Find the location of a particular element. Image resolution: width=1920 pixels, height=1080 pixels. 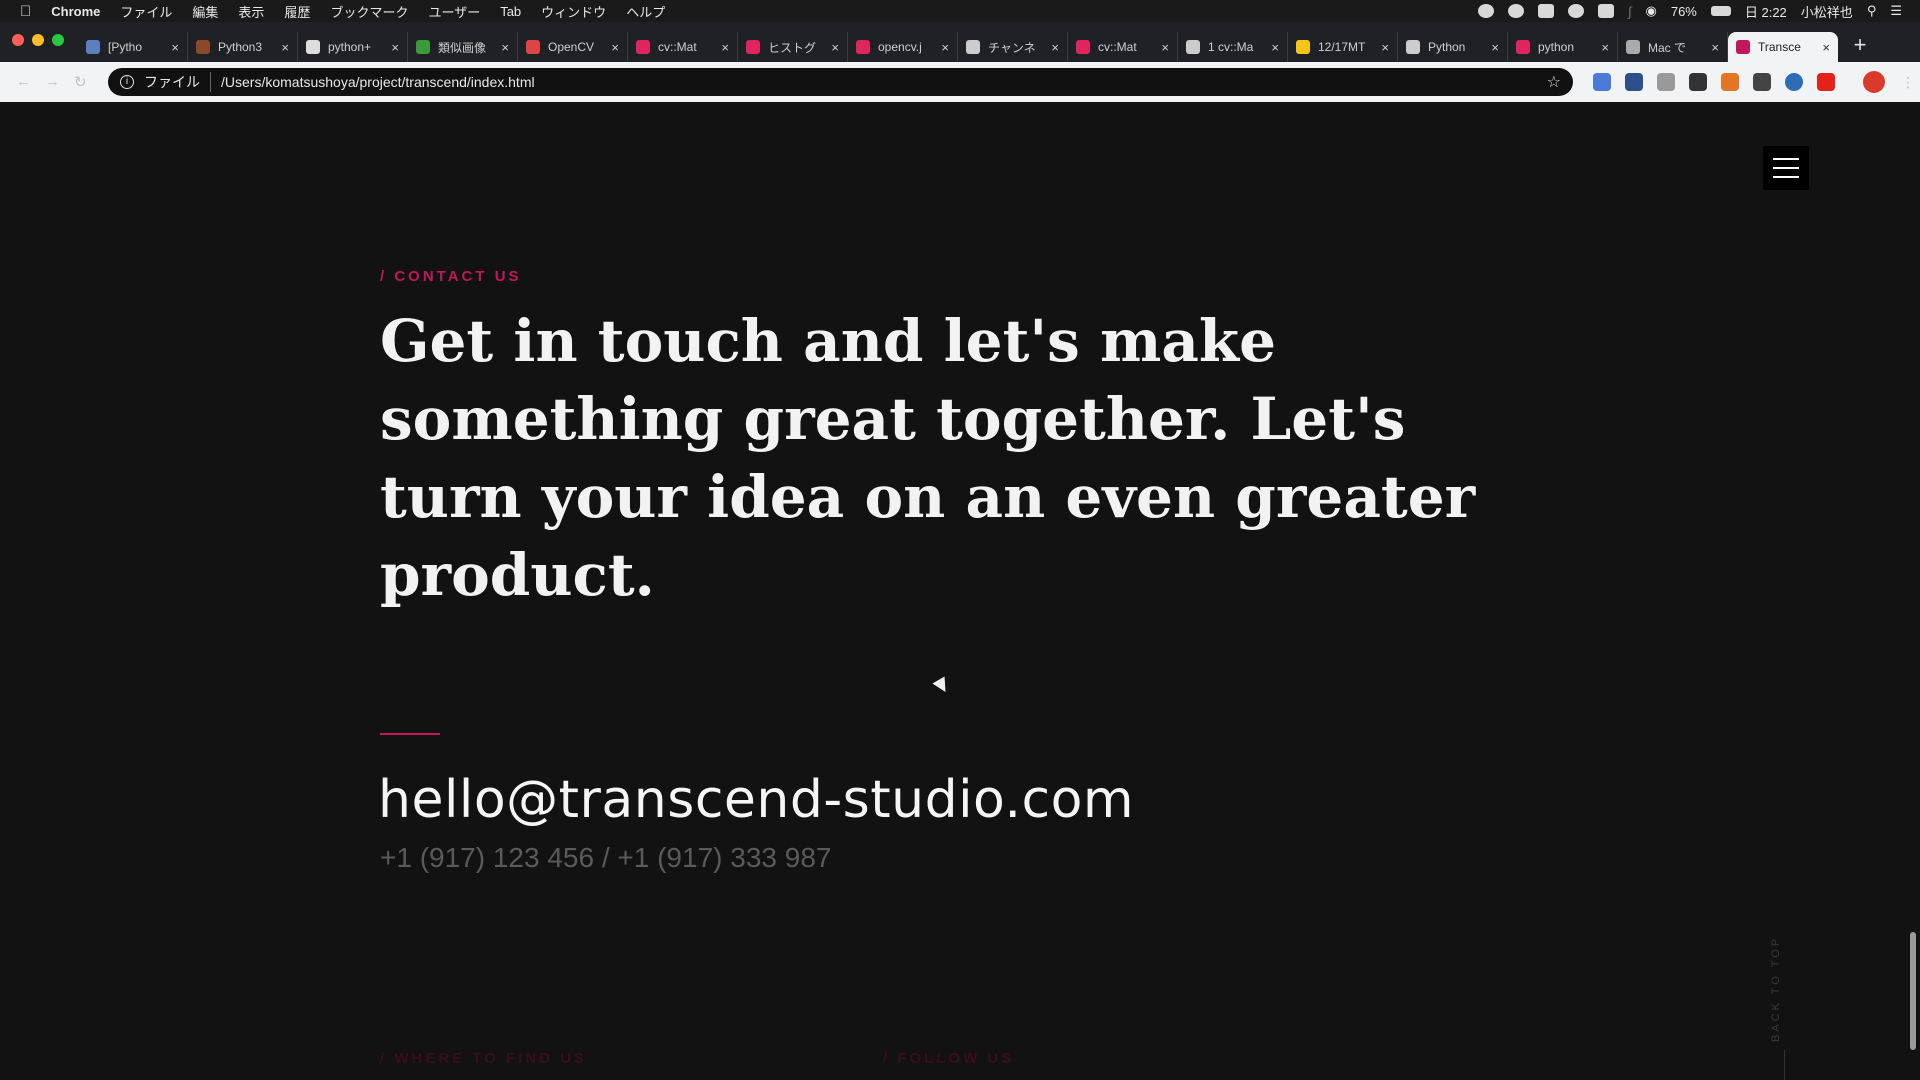

browser-tab: ヒストグ × is located at coordinates (793, 47).